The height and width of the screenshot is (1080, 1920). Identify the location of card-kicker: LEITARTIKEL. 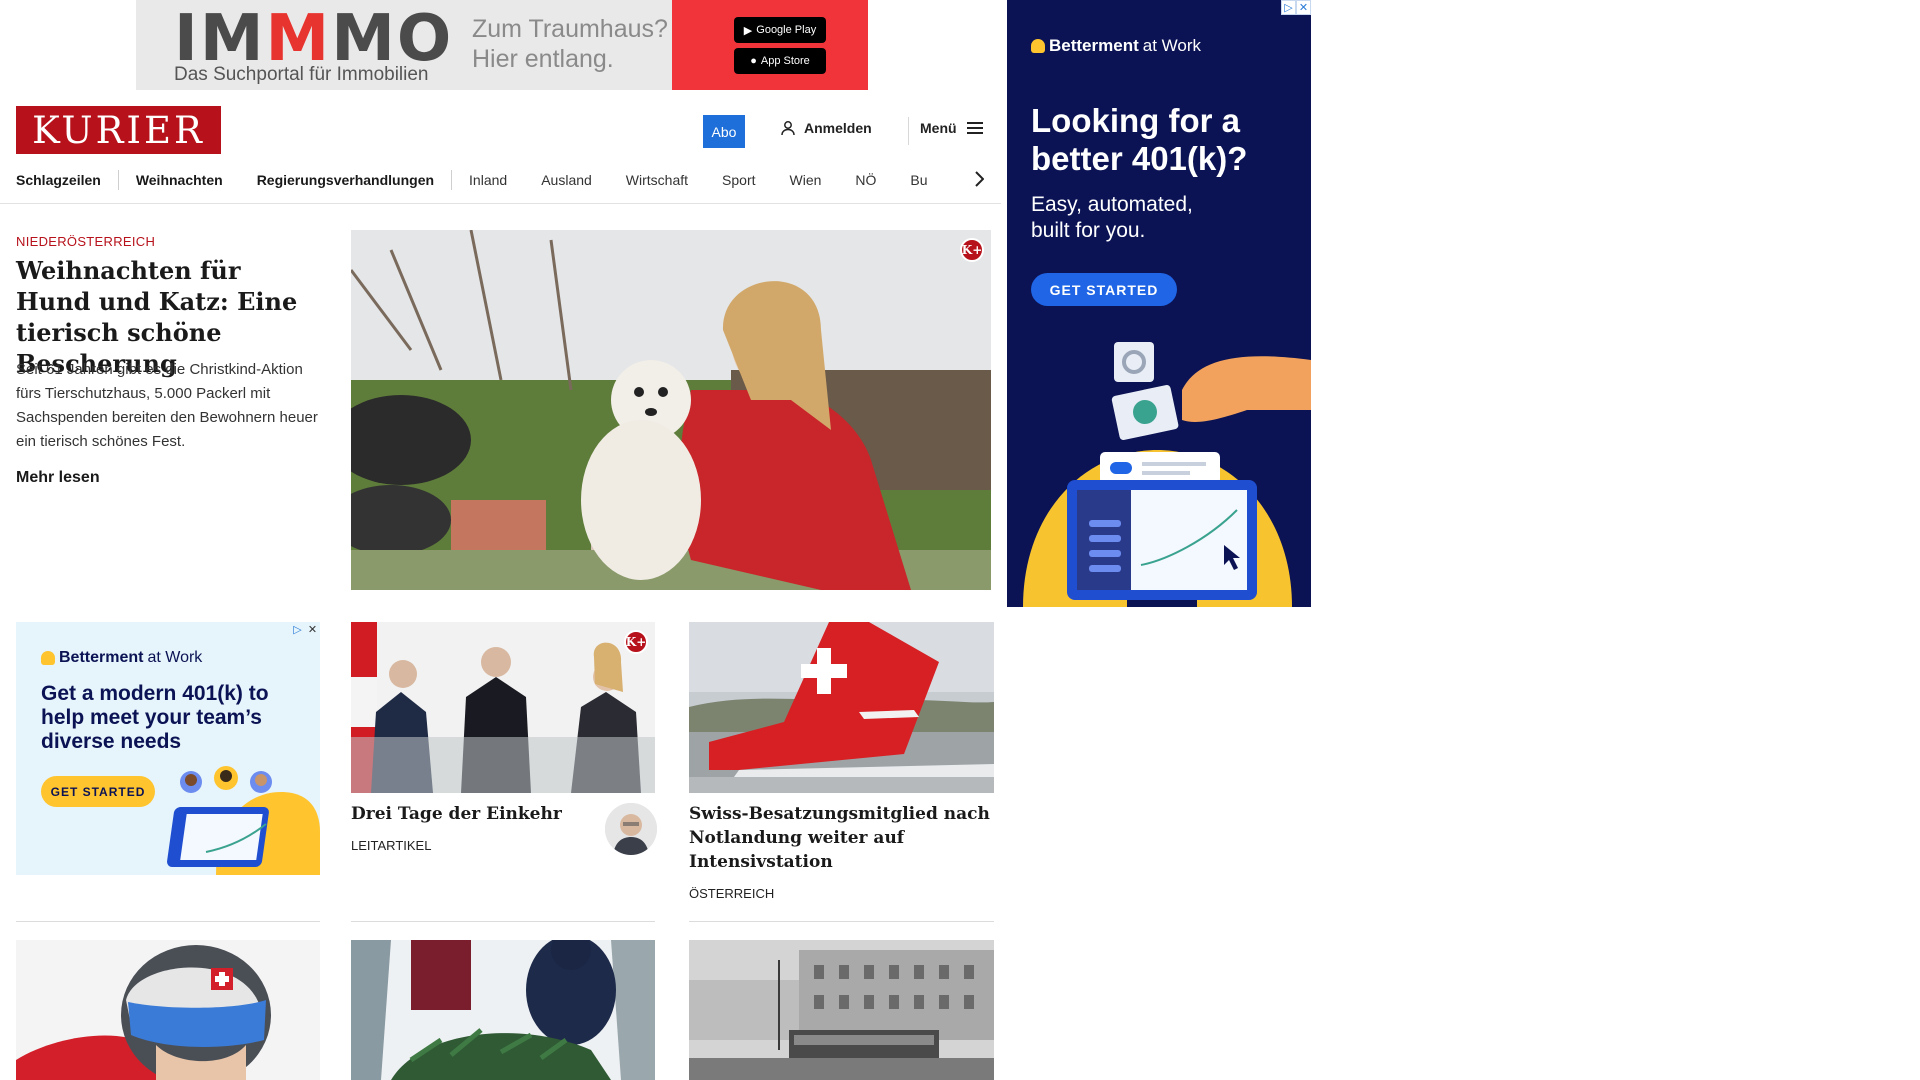
(391, 845).